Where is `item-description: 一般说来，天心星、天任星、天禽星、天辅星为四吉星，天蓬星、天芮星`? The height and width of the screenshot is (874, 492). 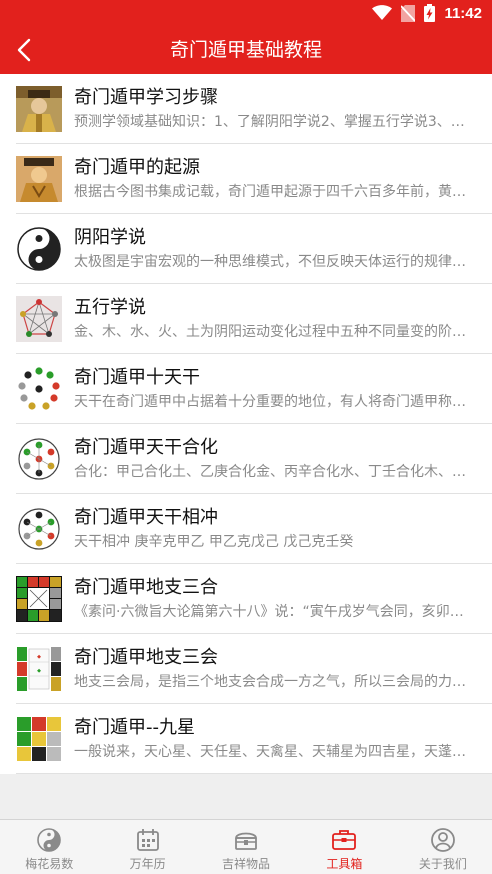
item-description: 一般说来，天心星、天任星、天禽星、天辅星为四吉星，天蓬星、天芮星 is located at coordinates (271, 752).